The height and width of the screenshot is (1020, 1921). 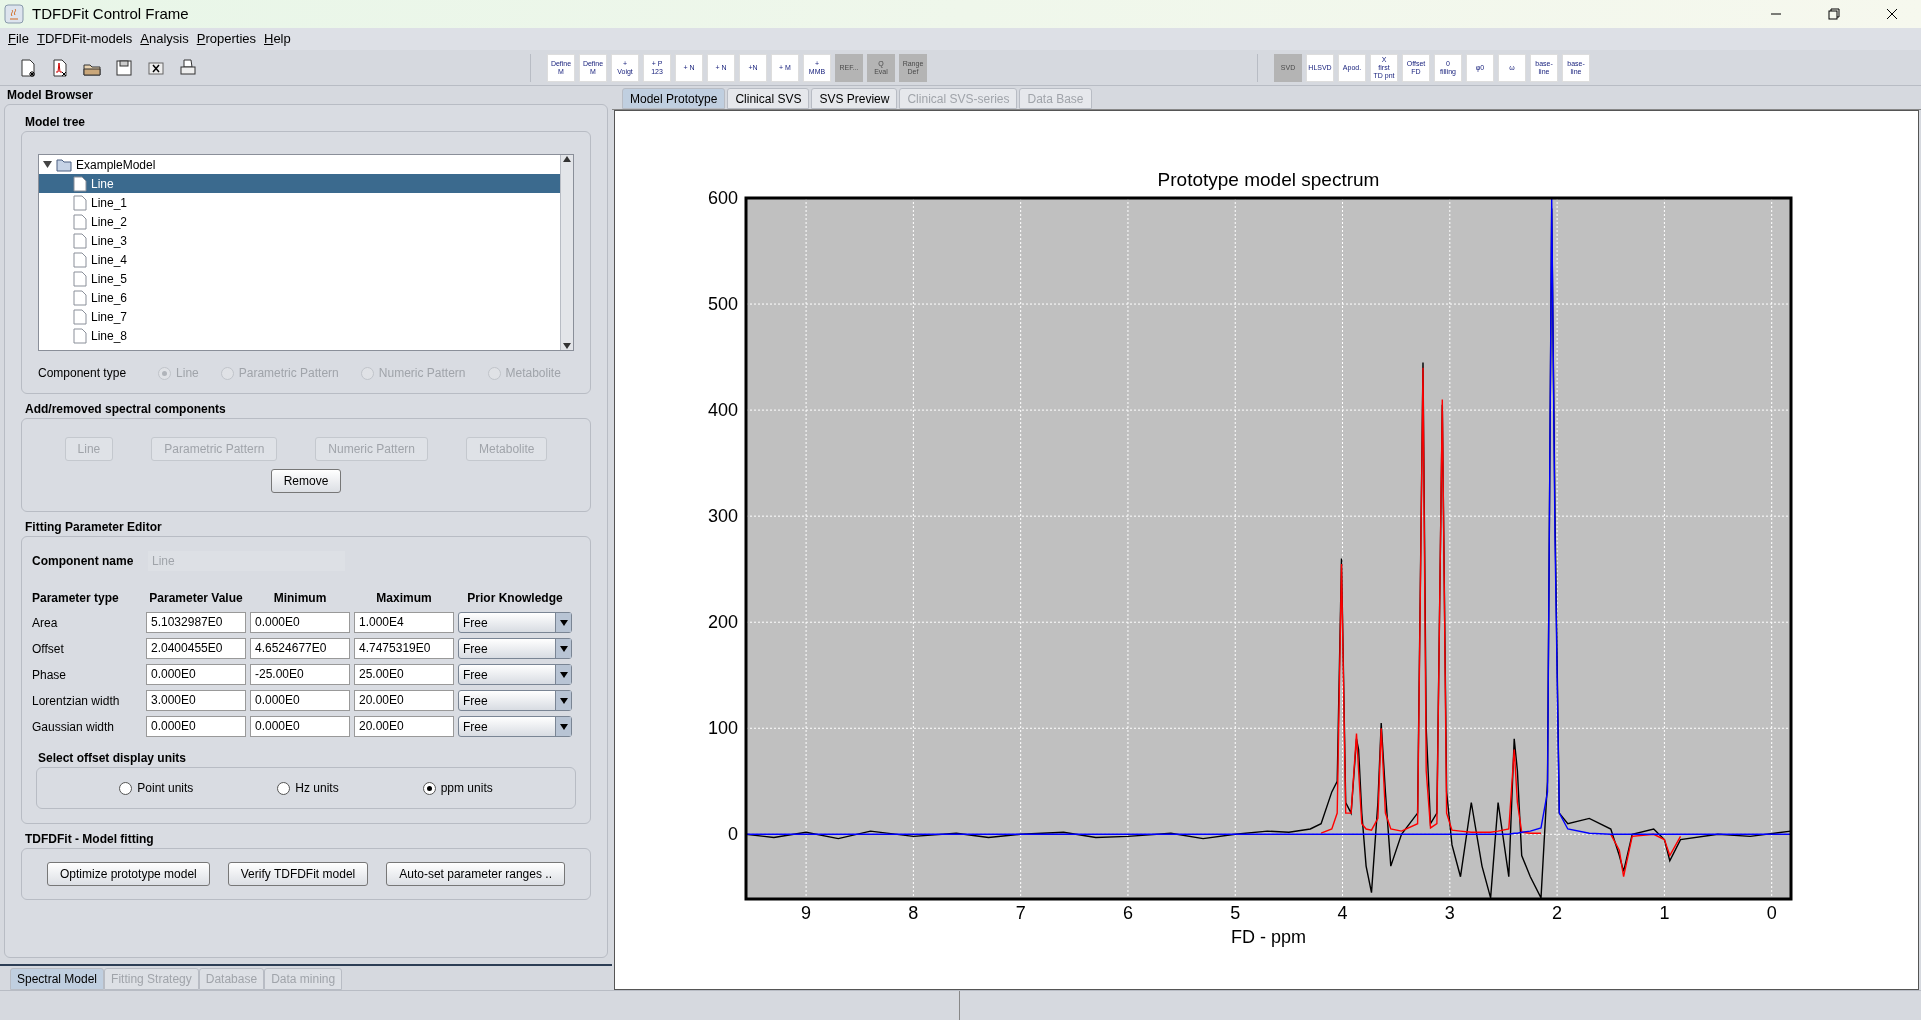 I want to click on x-tick-label: 1, so click(x=1664, y=913).